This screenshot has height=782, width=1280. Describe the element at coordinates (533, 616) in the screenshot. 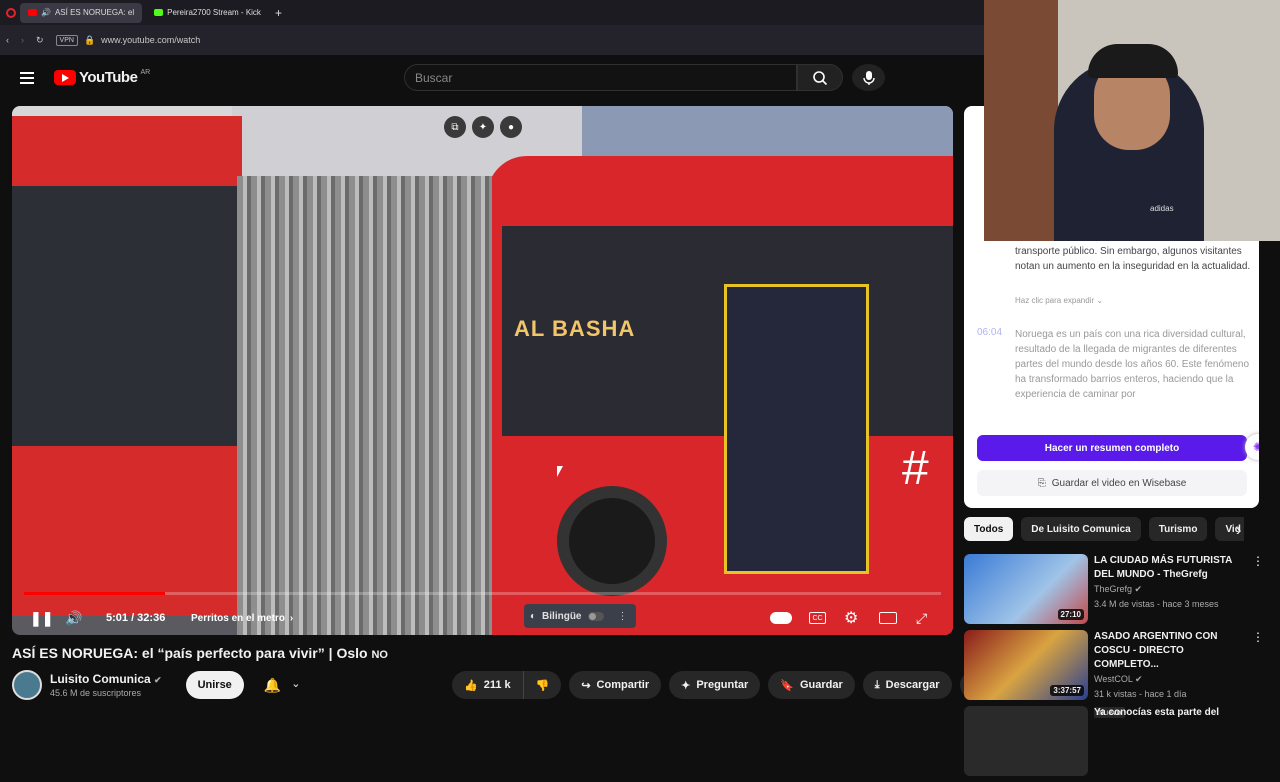

I see `translate-icon: ◐` at that location.